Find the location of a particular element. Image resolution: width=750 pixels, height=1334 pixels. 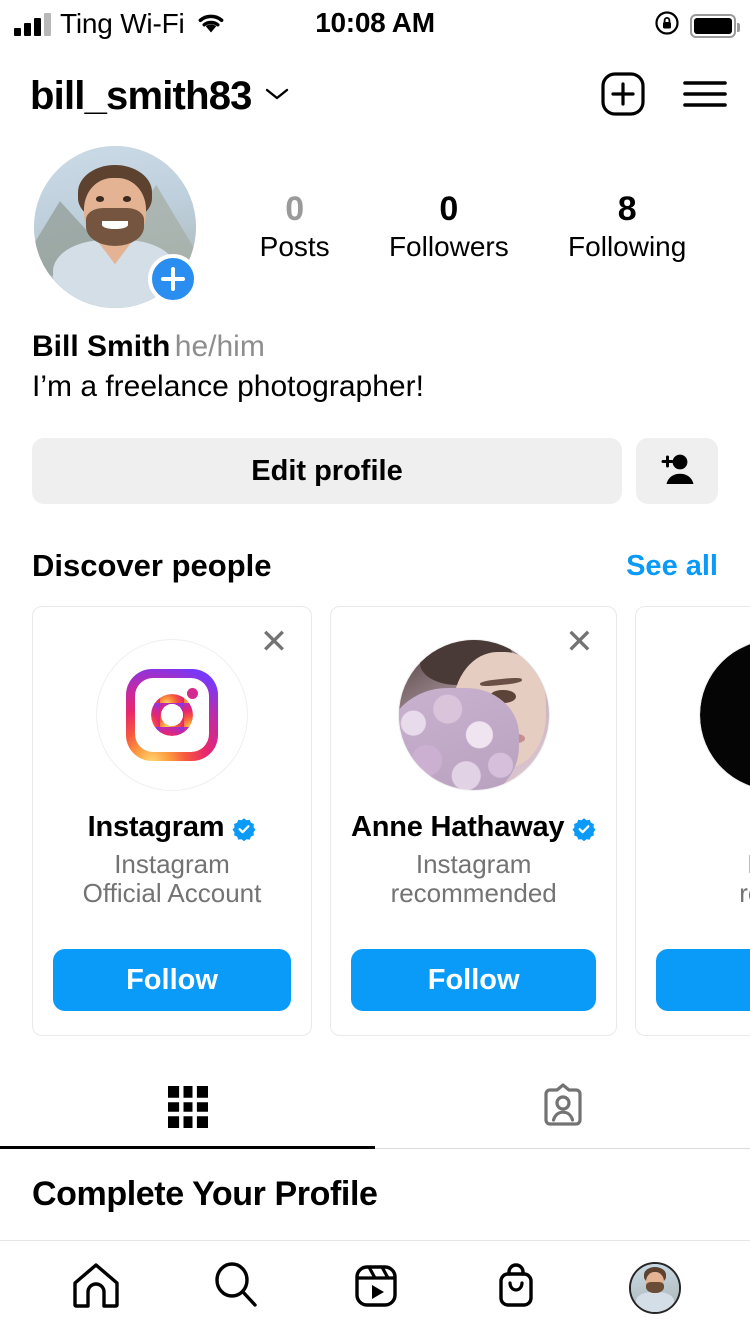

stat-following-label: Following is located at coordinates (627, 246).